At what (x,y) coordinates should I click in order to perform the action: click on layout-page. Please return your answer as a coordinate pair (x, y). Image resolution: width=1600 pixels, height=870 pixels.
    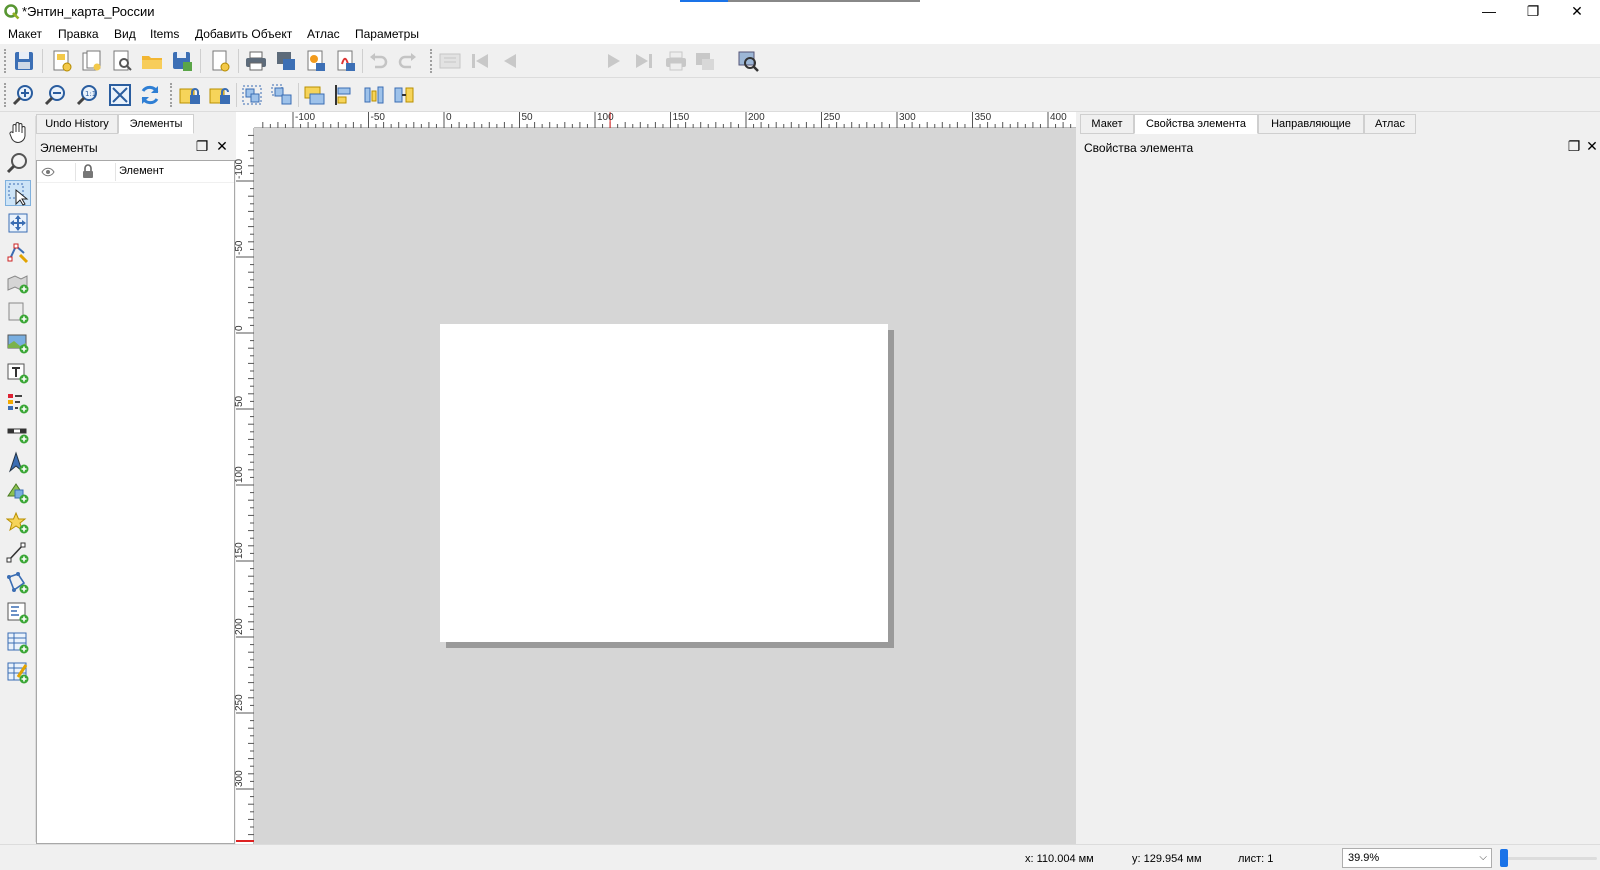
    Looking at the image, I should click on (664, 483).